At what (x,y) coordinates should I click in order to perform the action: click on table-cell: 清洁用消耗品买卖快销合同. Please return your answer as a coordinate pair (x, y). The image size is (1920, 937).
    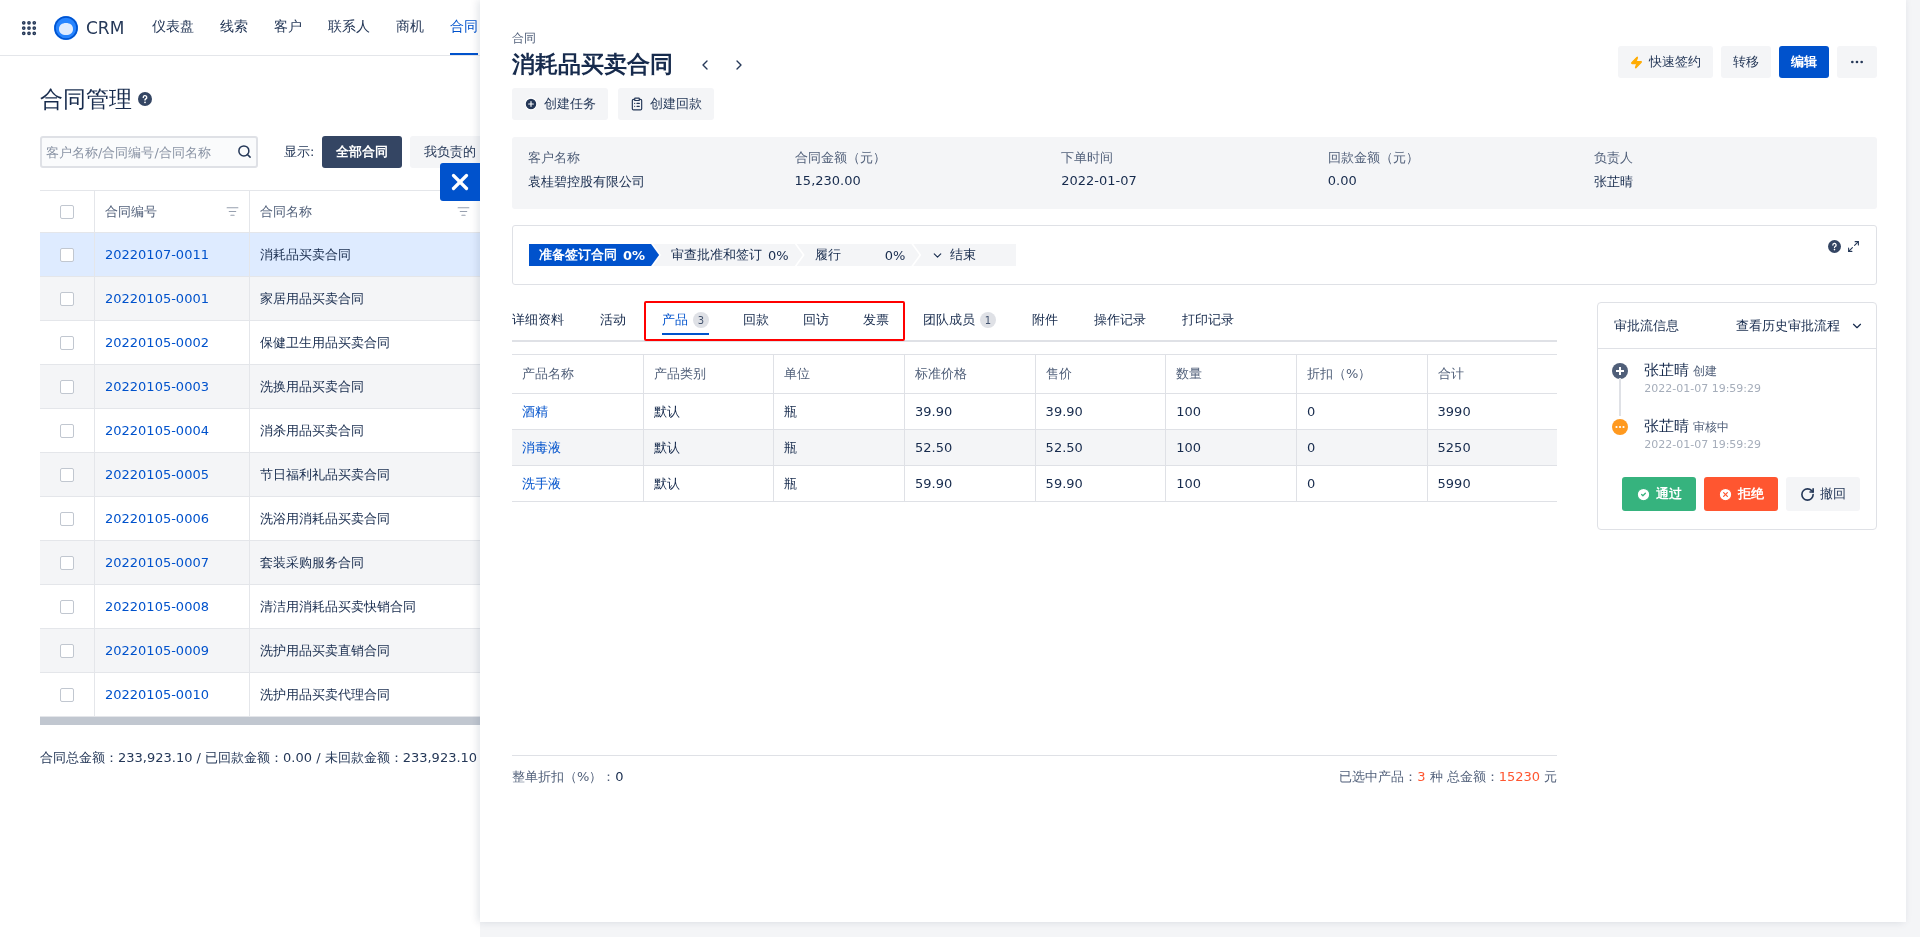
    Looking at the image, I should click on (338, 606).